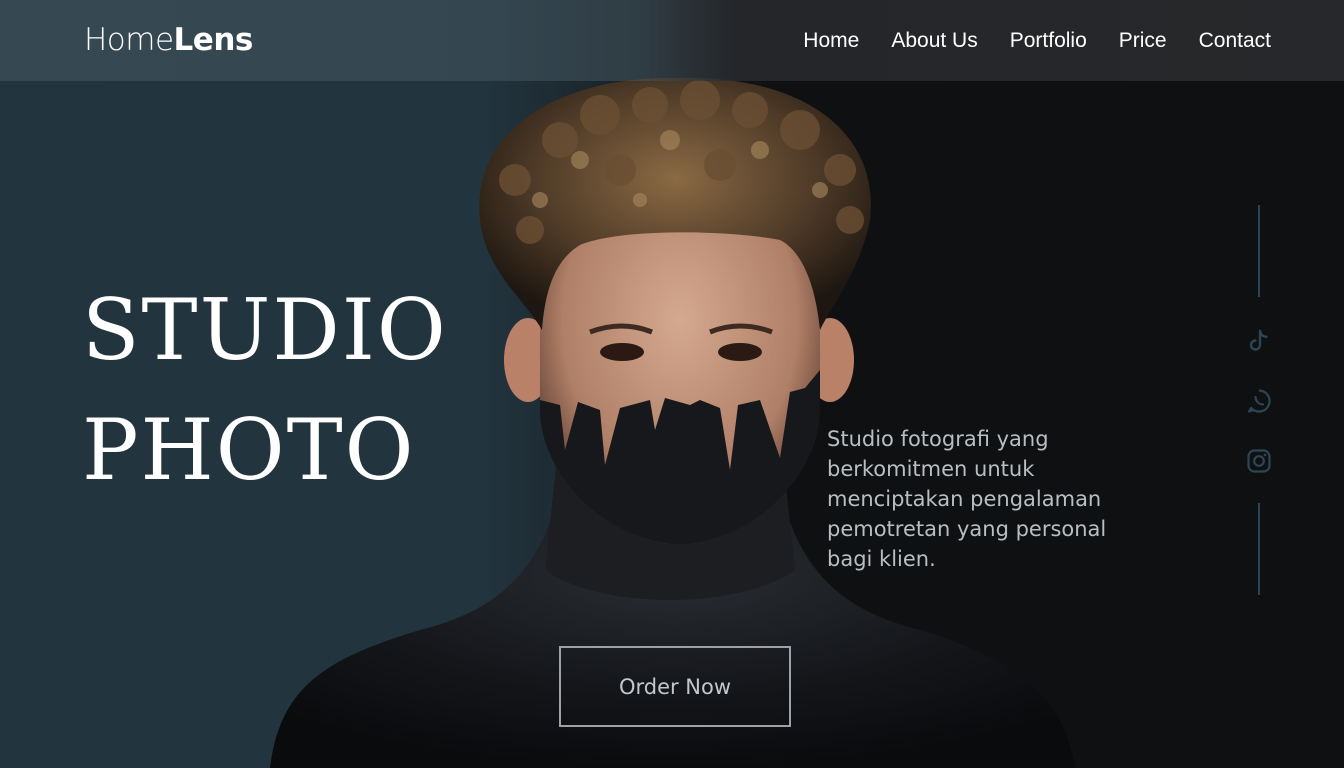  Describe the element at coordinates (265, 390) in the screenshot. I see `hero-title: STUDIO PHOTO` at that location.